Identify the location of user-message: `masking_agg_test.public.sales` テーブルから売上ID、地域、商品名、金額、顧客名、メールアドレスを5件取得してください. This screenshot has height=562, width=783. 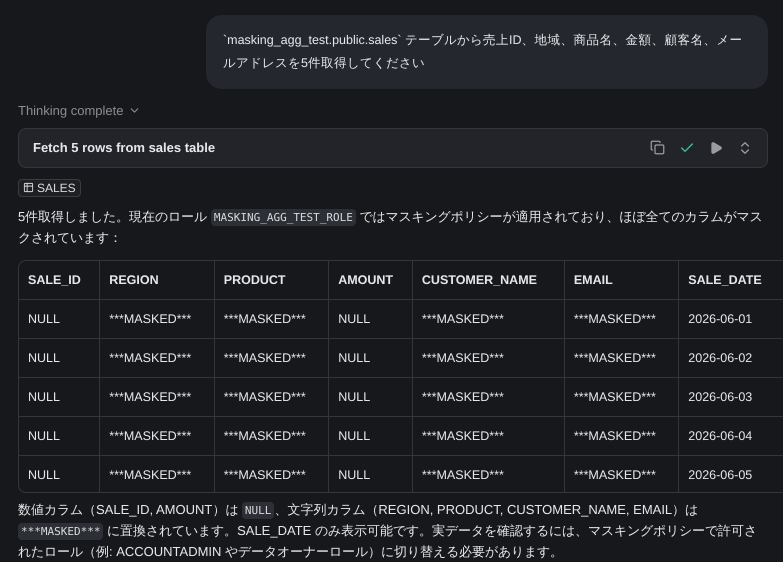
(487, 52).